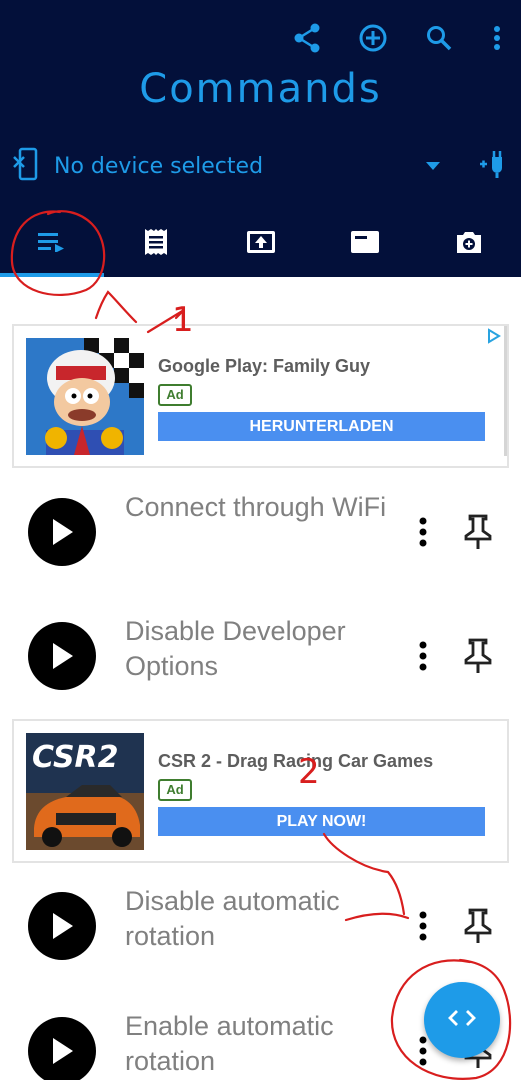  Describe the element at coordinates (232, 918) in the screenshot. I see `command-label: Disable automatic rotation` at that location.